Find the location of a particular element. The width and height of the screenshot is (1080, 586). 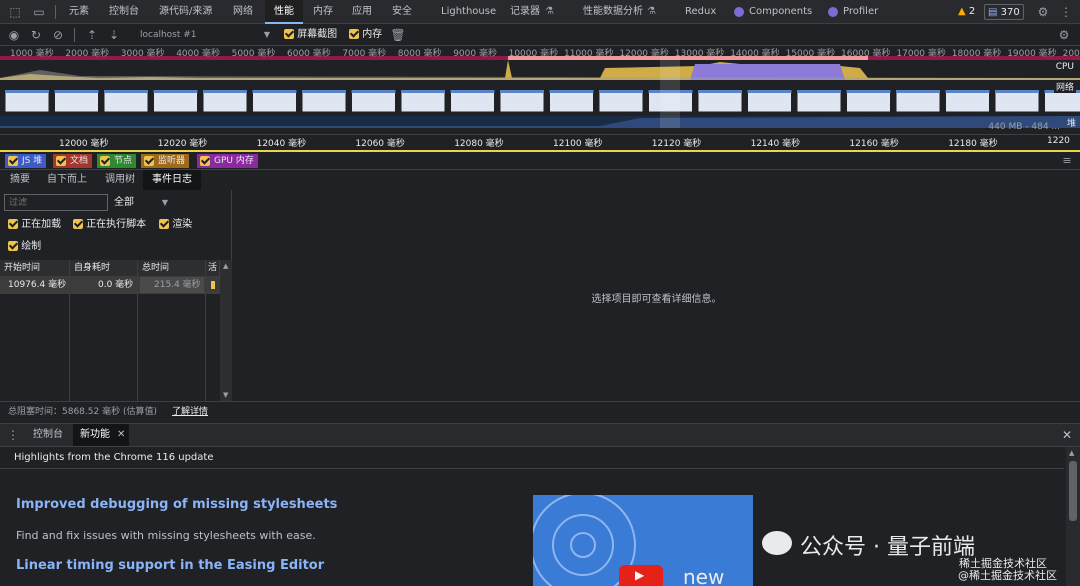

tab-security: 安全 is located at coordinates (402, 12).